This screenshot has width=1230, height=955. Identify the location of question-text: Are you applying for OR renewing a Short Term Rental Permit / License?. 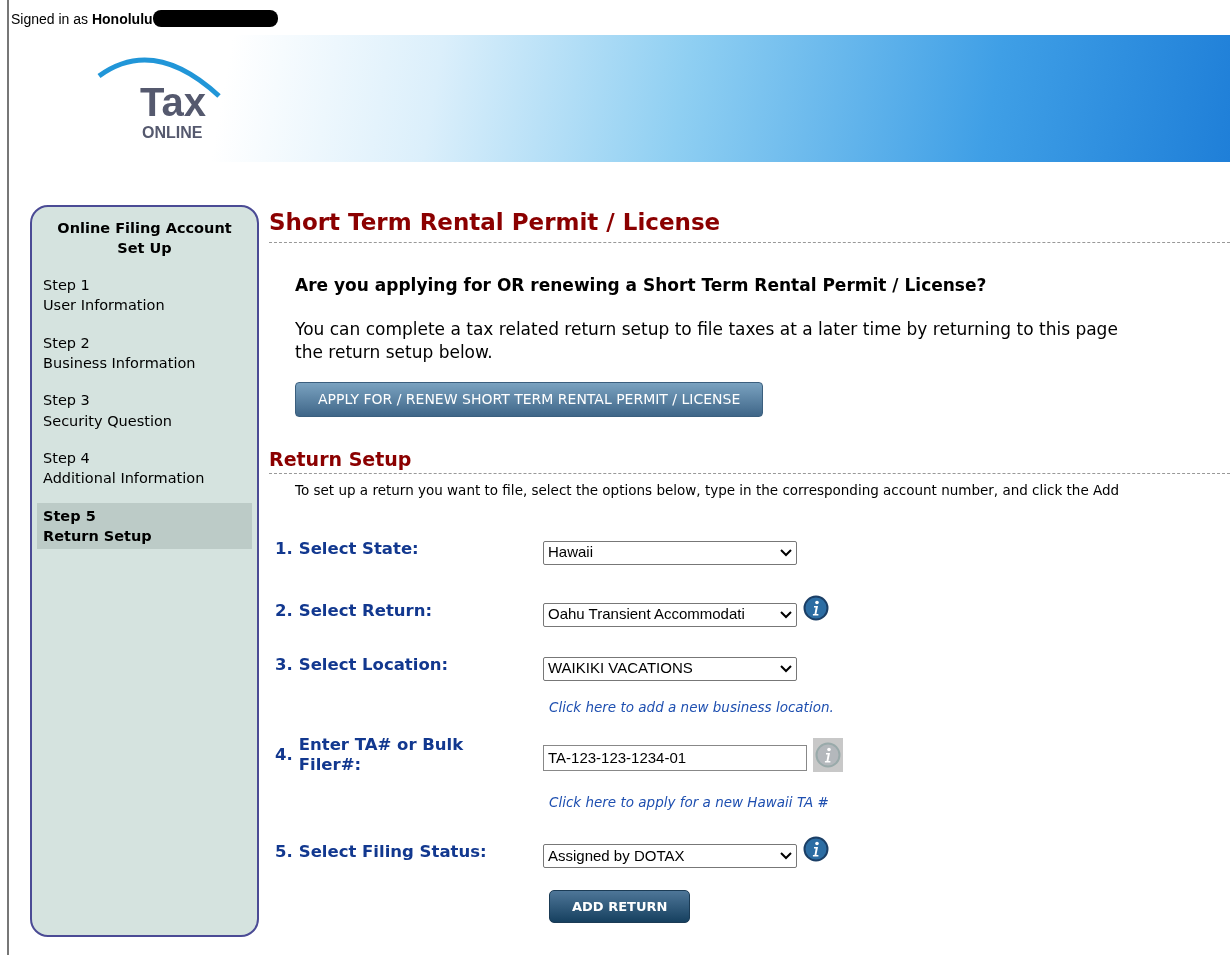
(641, 285).